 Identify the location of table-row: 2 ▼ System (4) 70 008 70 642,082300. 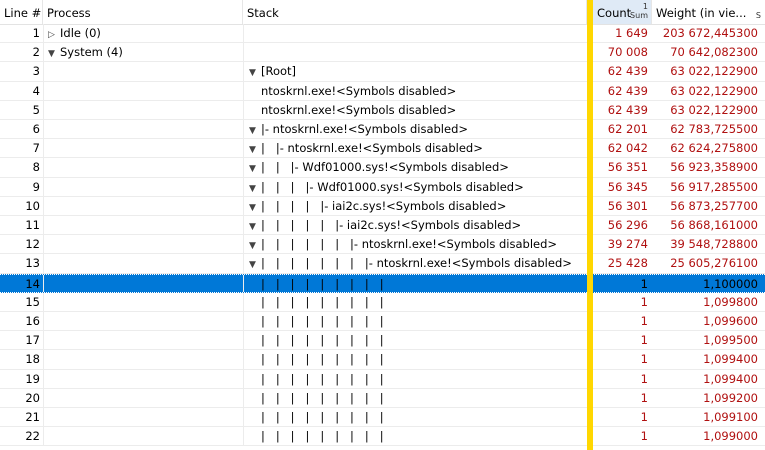
(382, 53).